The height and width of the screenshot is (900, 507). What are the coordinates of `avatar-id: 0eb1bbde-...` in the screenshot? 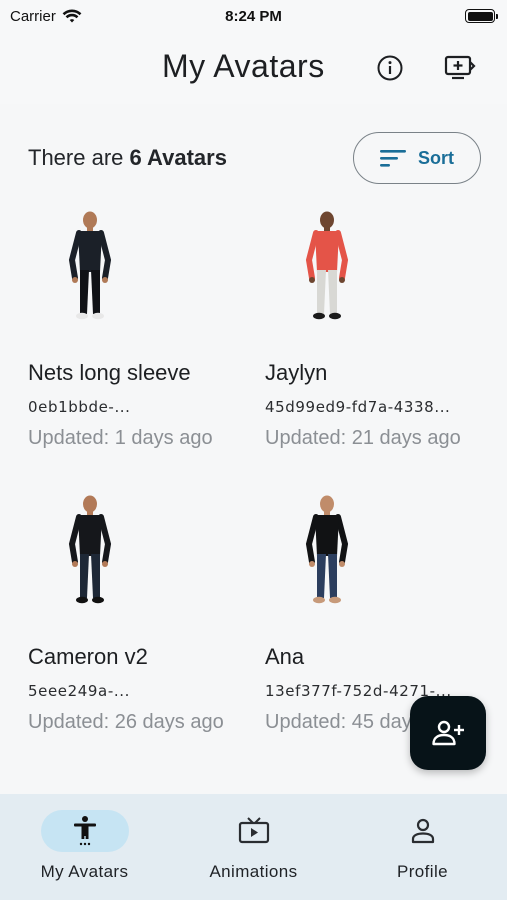 It's located at (79, 407).